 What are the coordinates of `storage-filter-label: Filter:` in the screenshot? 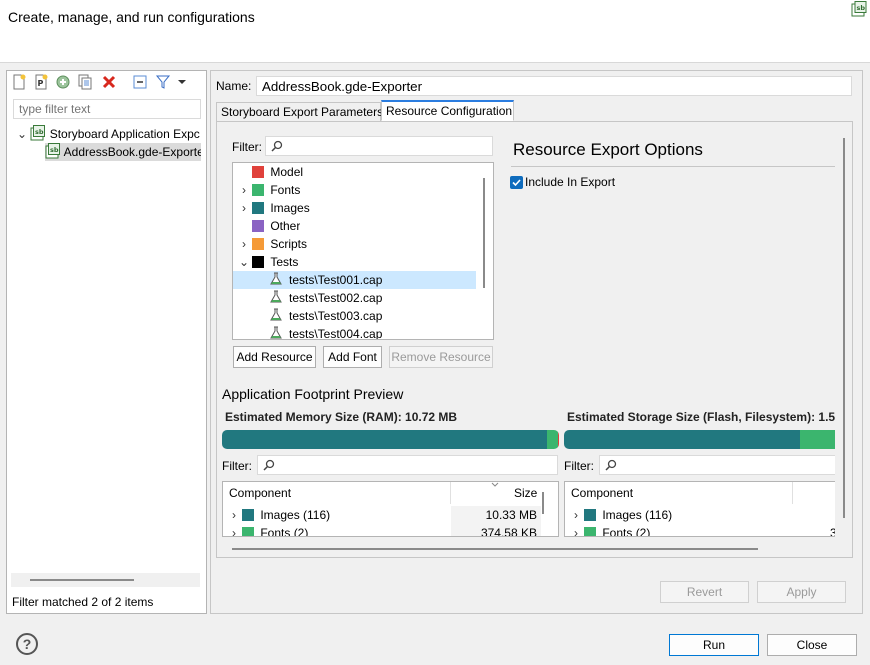 It's located at (579, 466).